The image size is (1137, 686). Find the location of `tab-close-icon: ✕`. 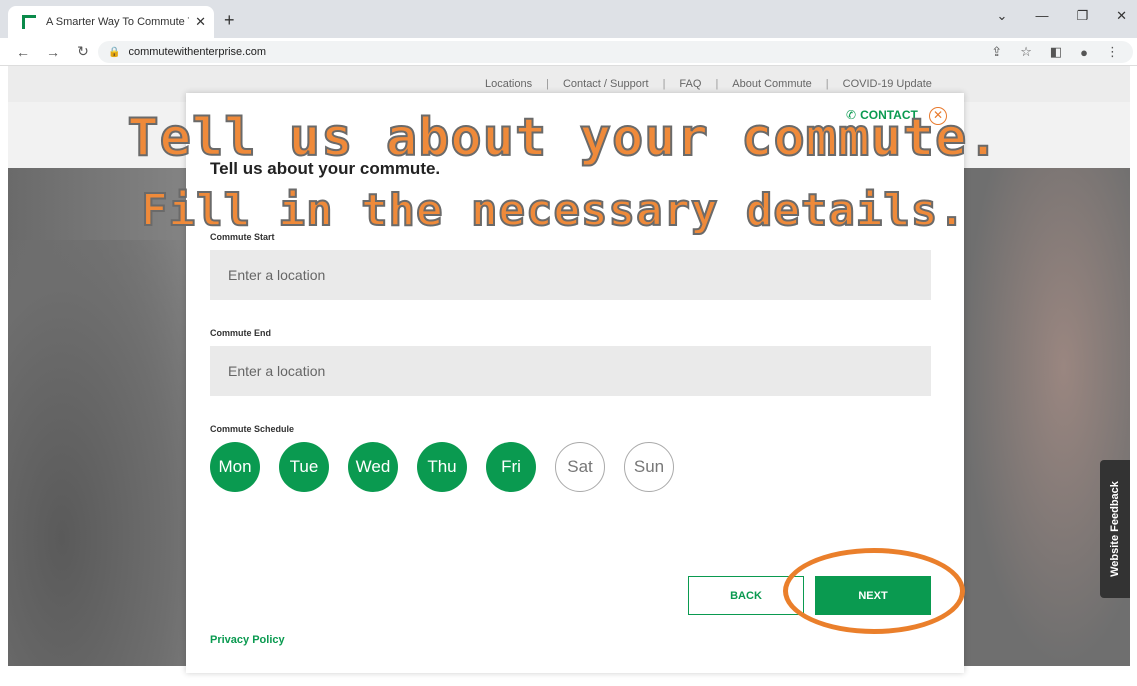

tab-close-icon: ✕ is located at coordinates (200, 22).